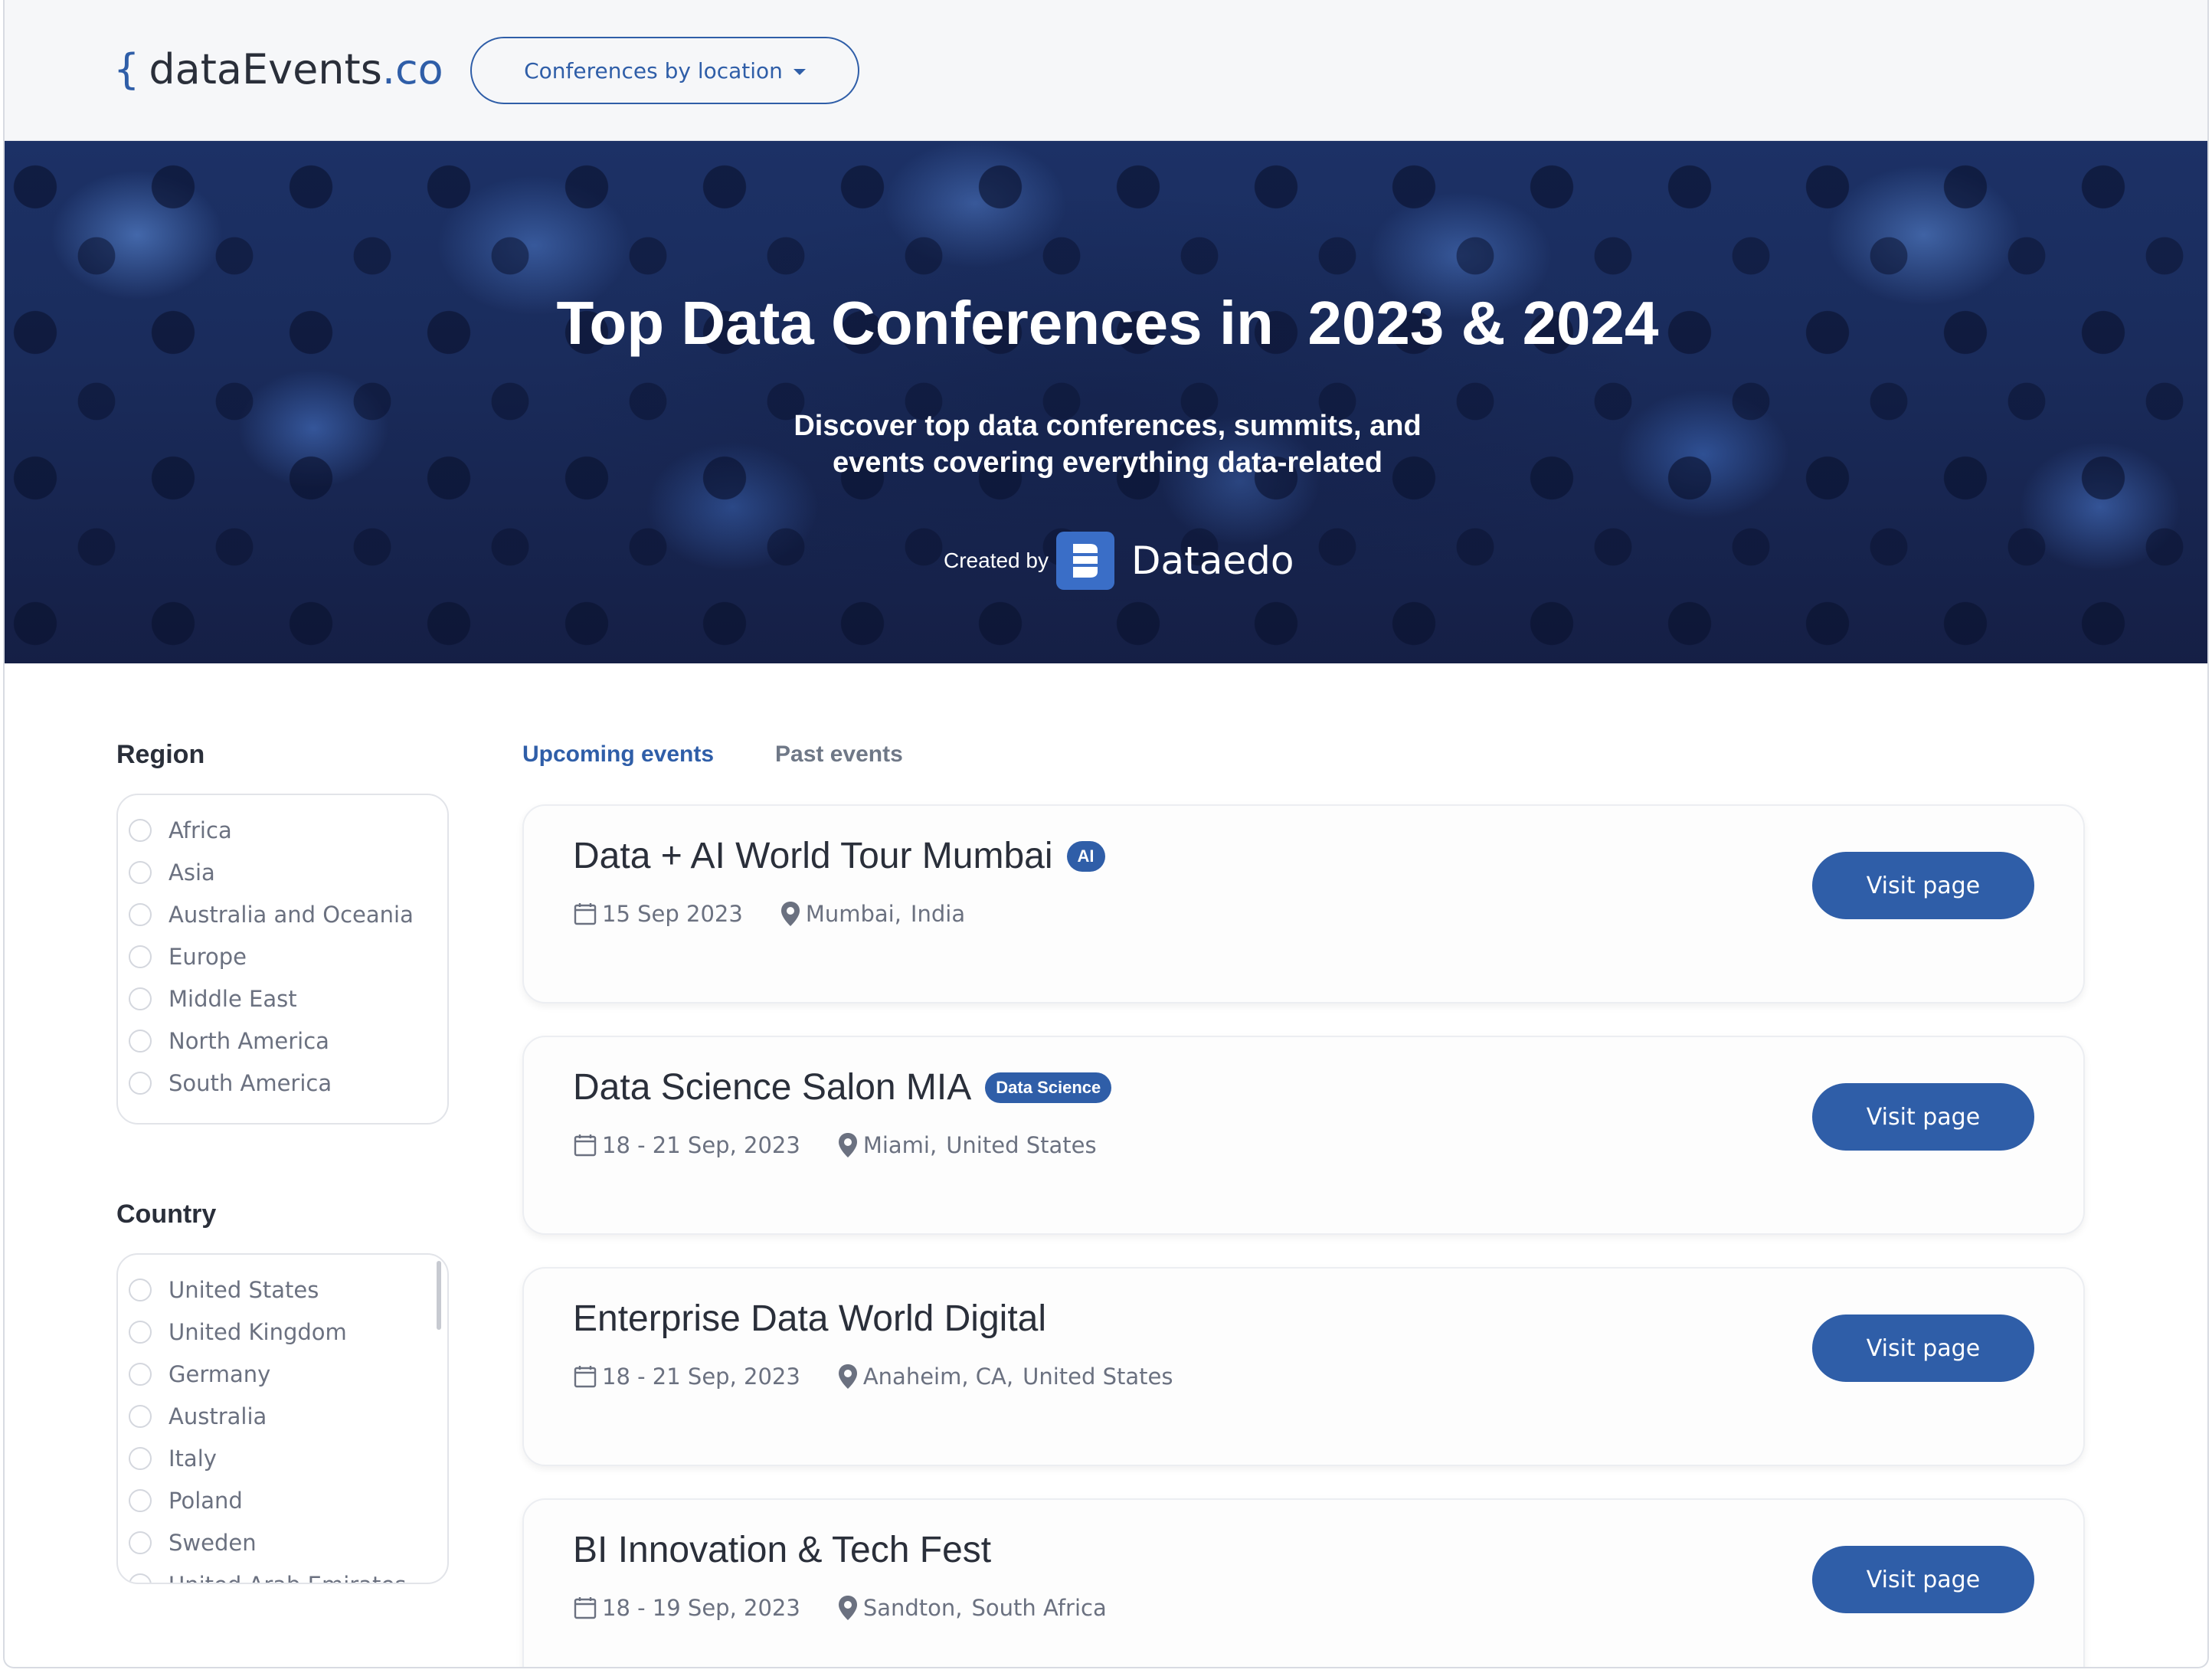 The image size is (2212, 1673). Describe the element at coordinates (900, 1145) in the screenshot. I see `event-city: Miami,` at that location.